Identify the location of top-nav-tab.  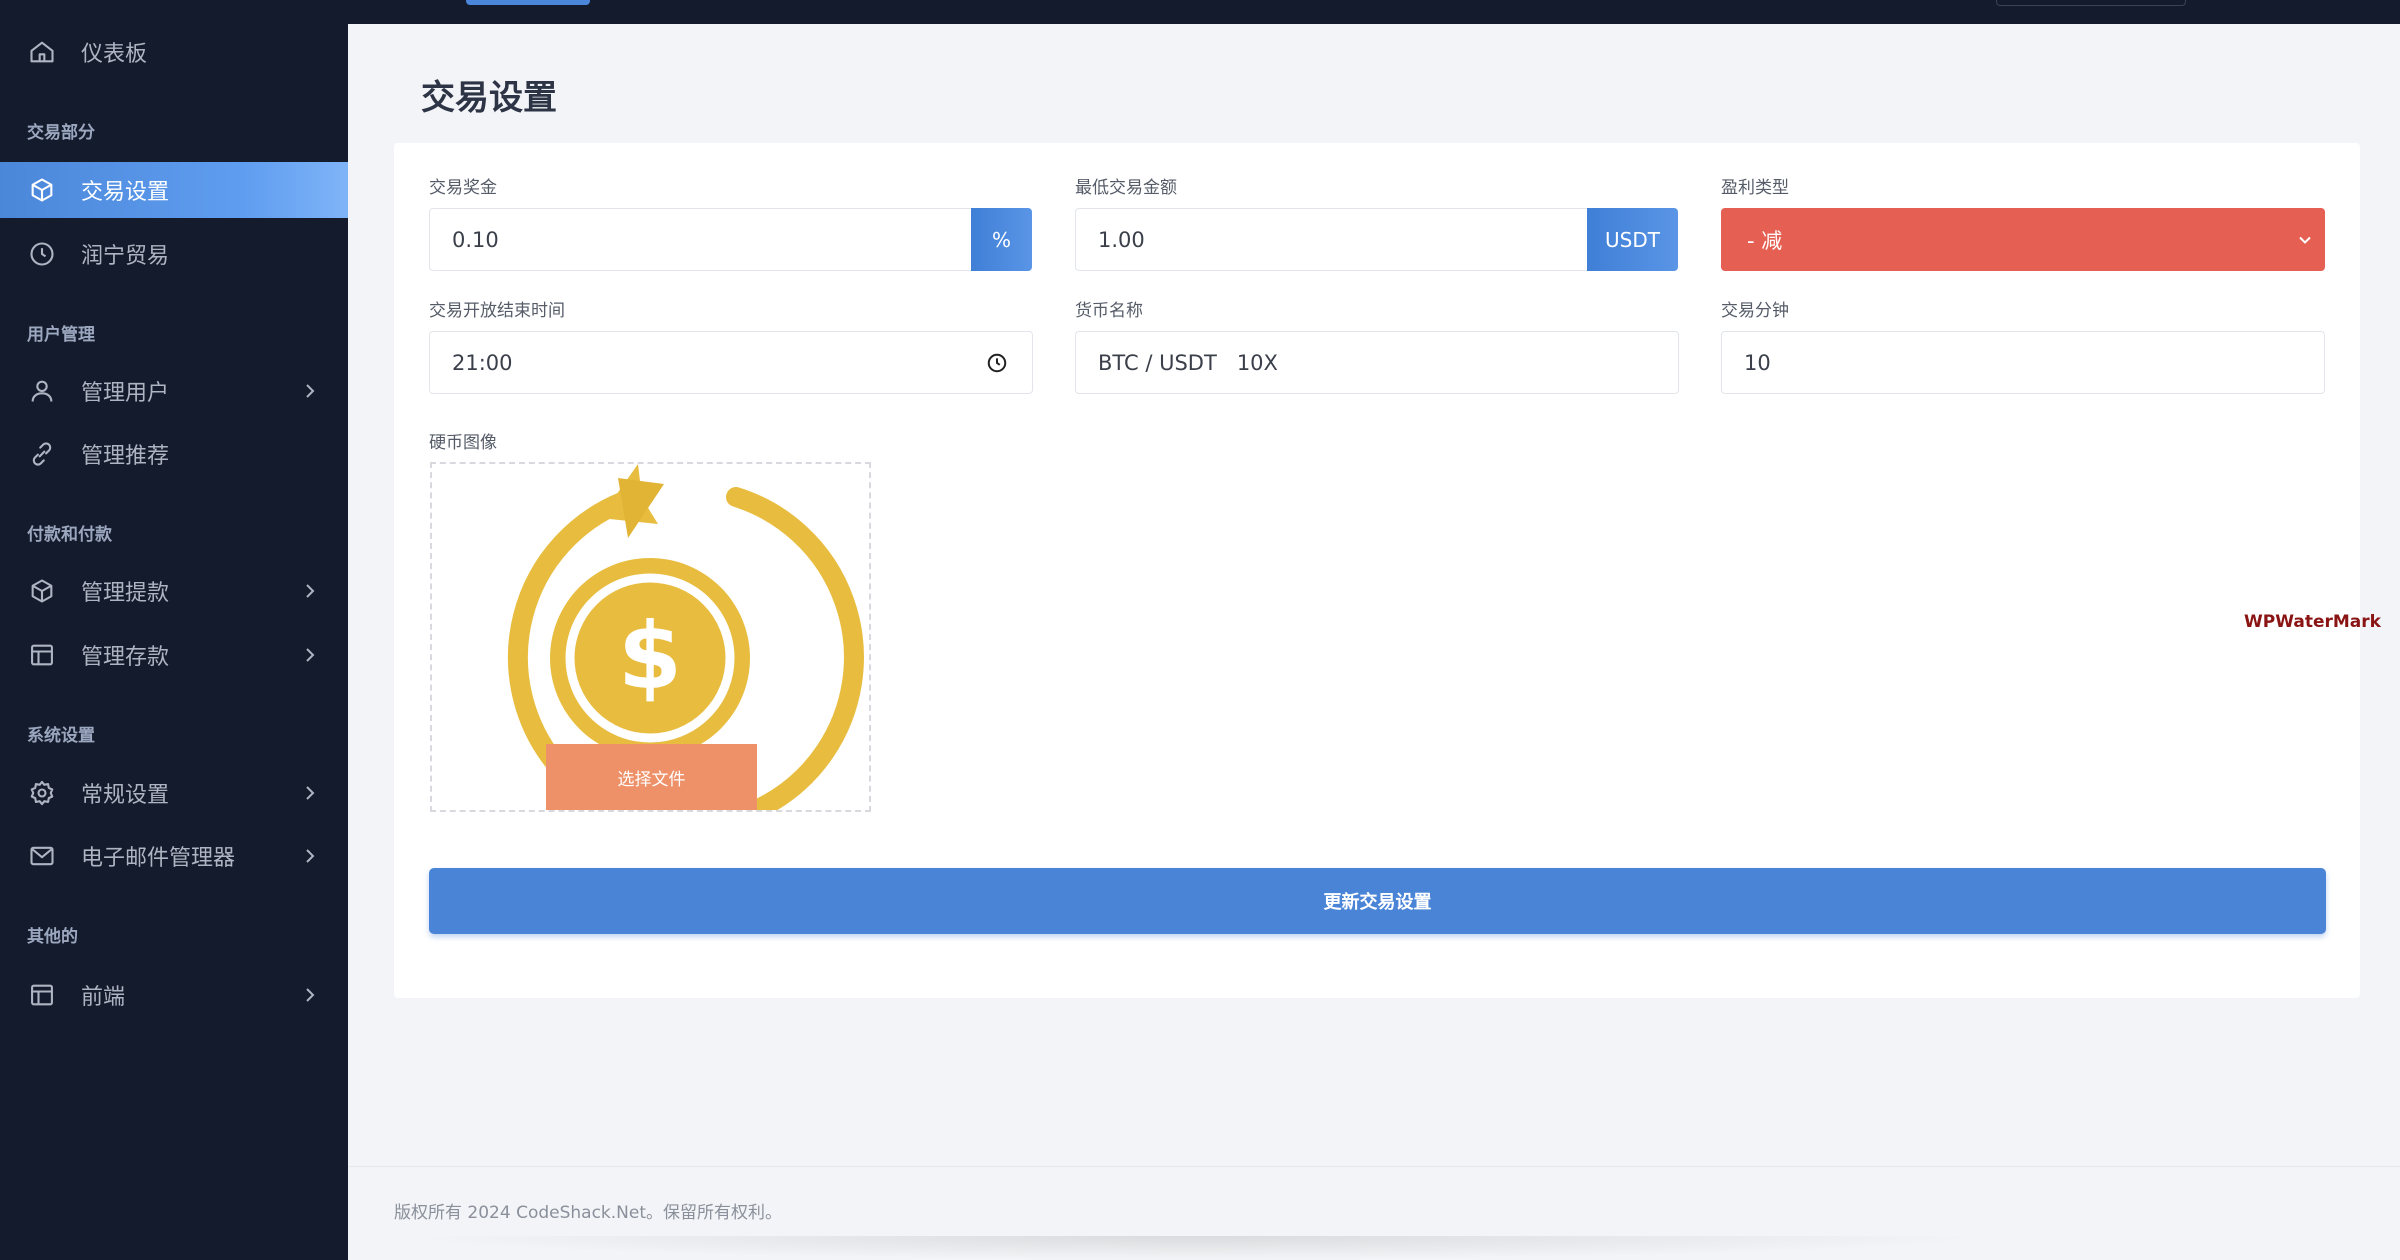
(528, 2).